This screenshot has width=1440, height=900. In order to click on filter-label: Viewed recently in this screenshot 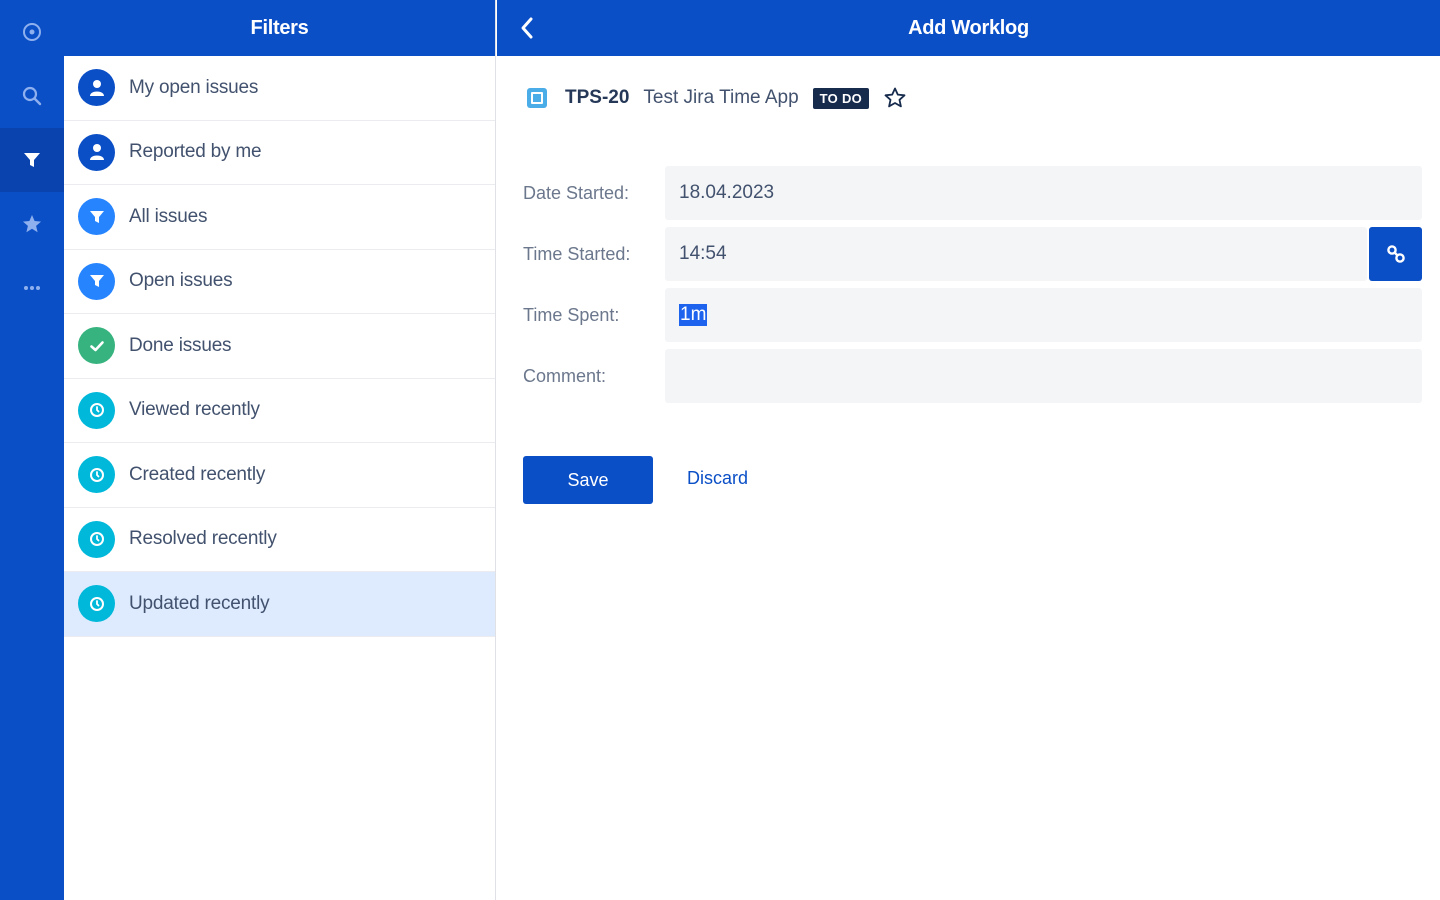, I will do `click(194, 410)`.